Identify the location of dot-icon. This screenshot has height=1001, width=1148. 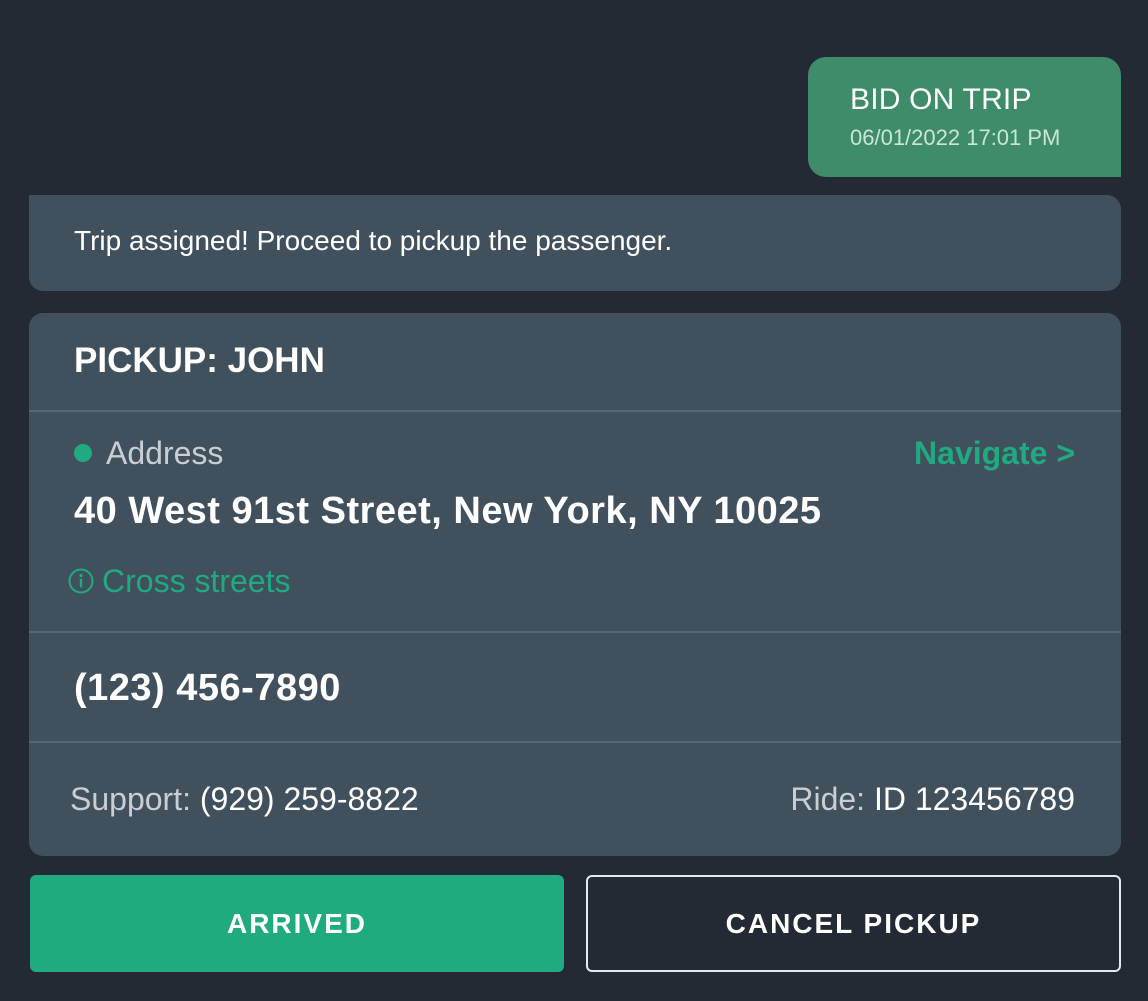
(83, 453).